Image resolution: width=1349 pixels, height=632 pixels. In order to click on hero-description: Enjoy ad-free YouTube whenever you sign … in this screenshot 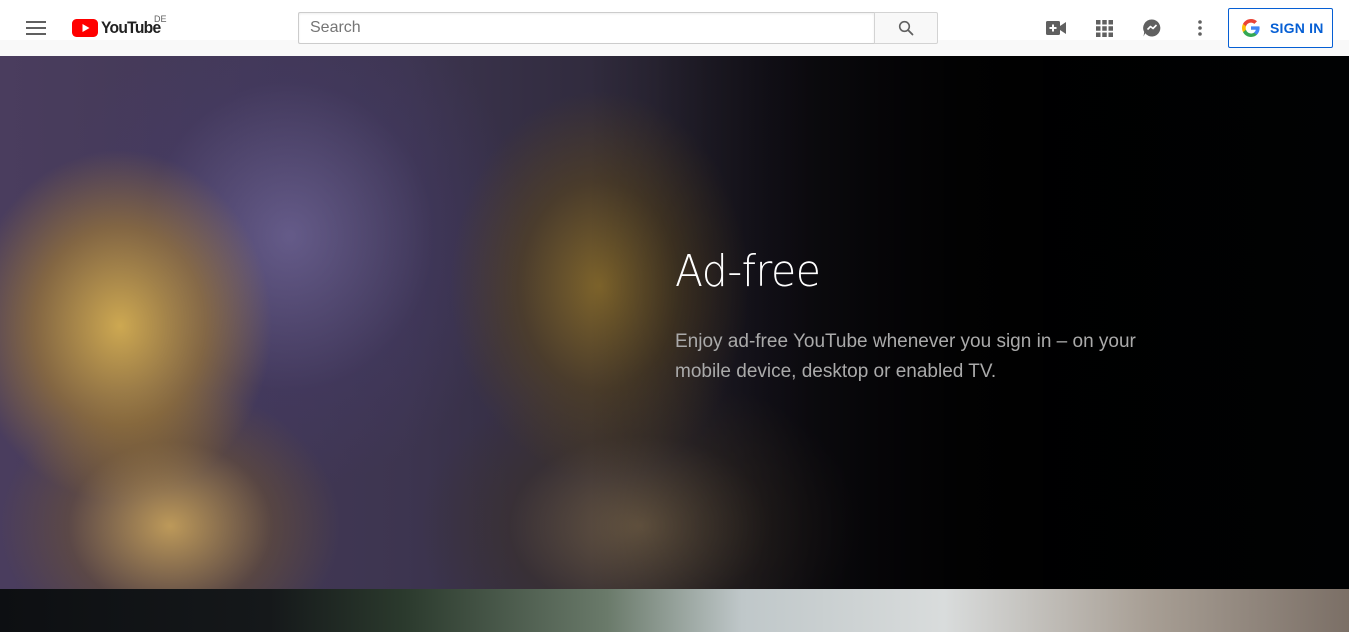, I will do `click(905, 356)`.